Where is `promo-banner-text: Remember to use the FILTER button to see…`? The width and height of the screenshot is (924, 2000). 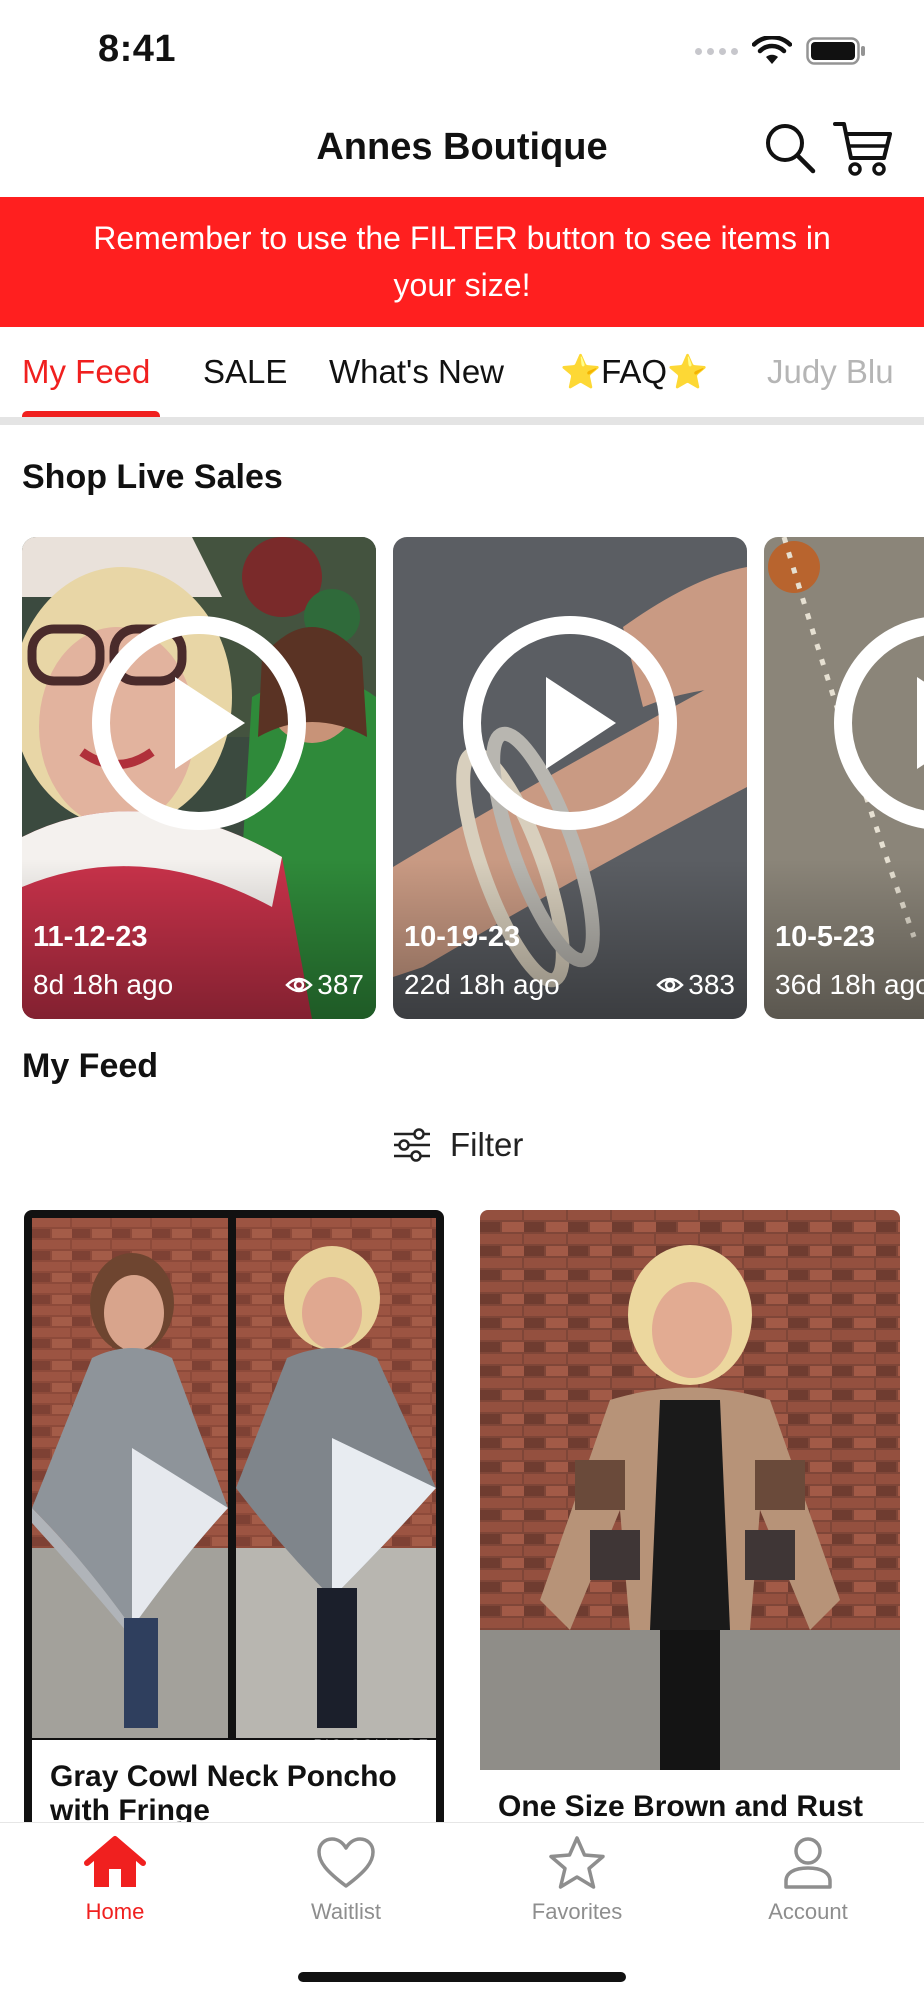
promo-banner-text: Remember to use the FILTER button to see… is located at coordinates (462, 261).